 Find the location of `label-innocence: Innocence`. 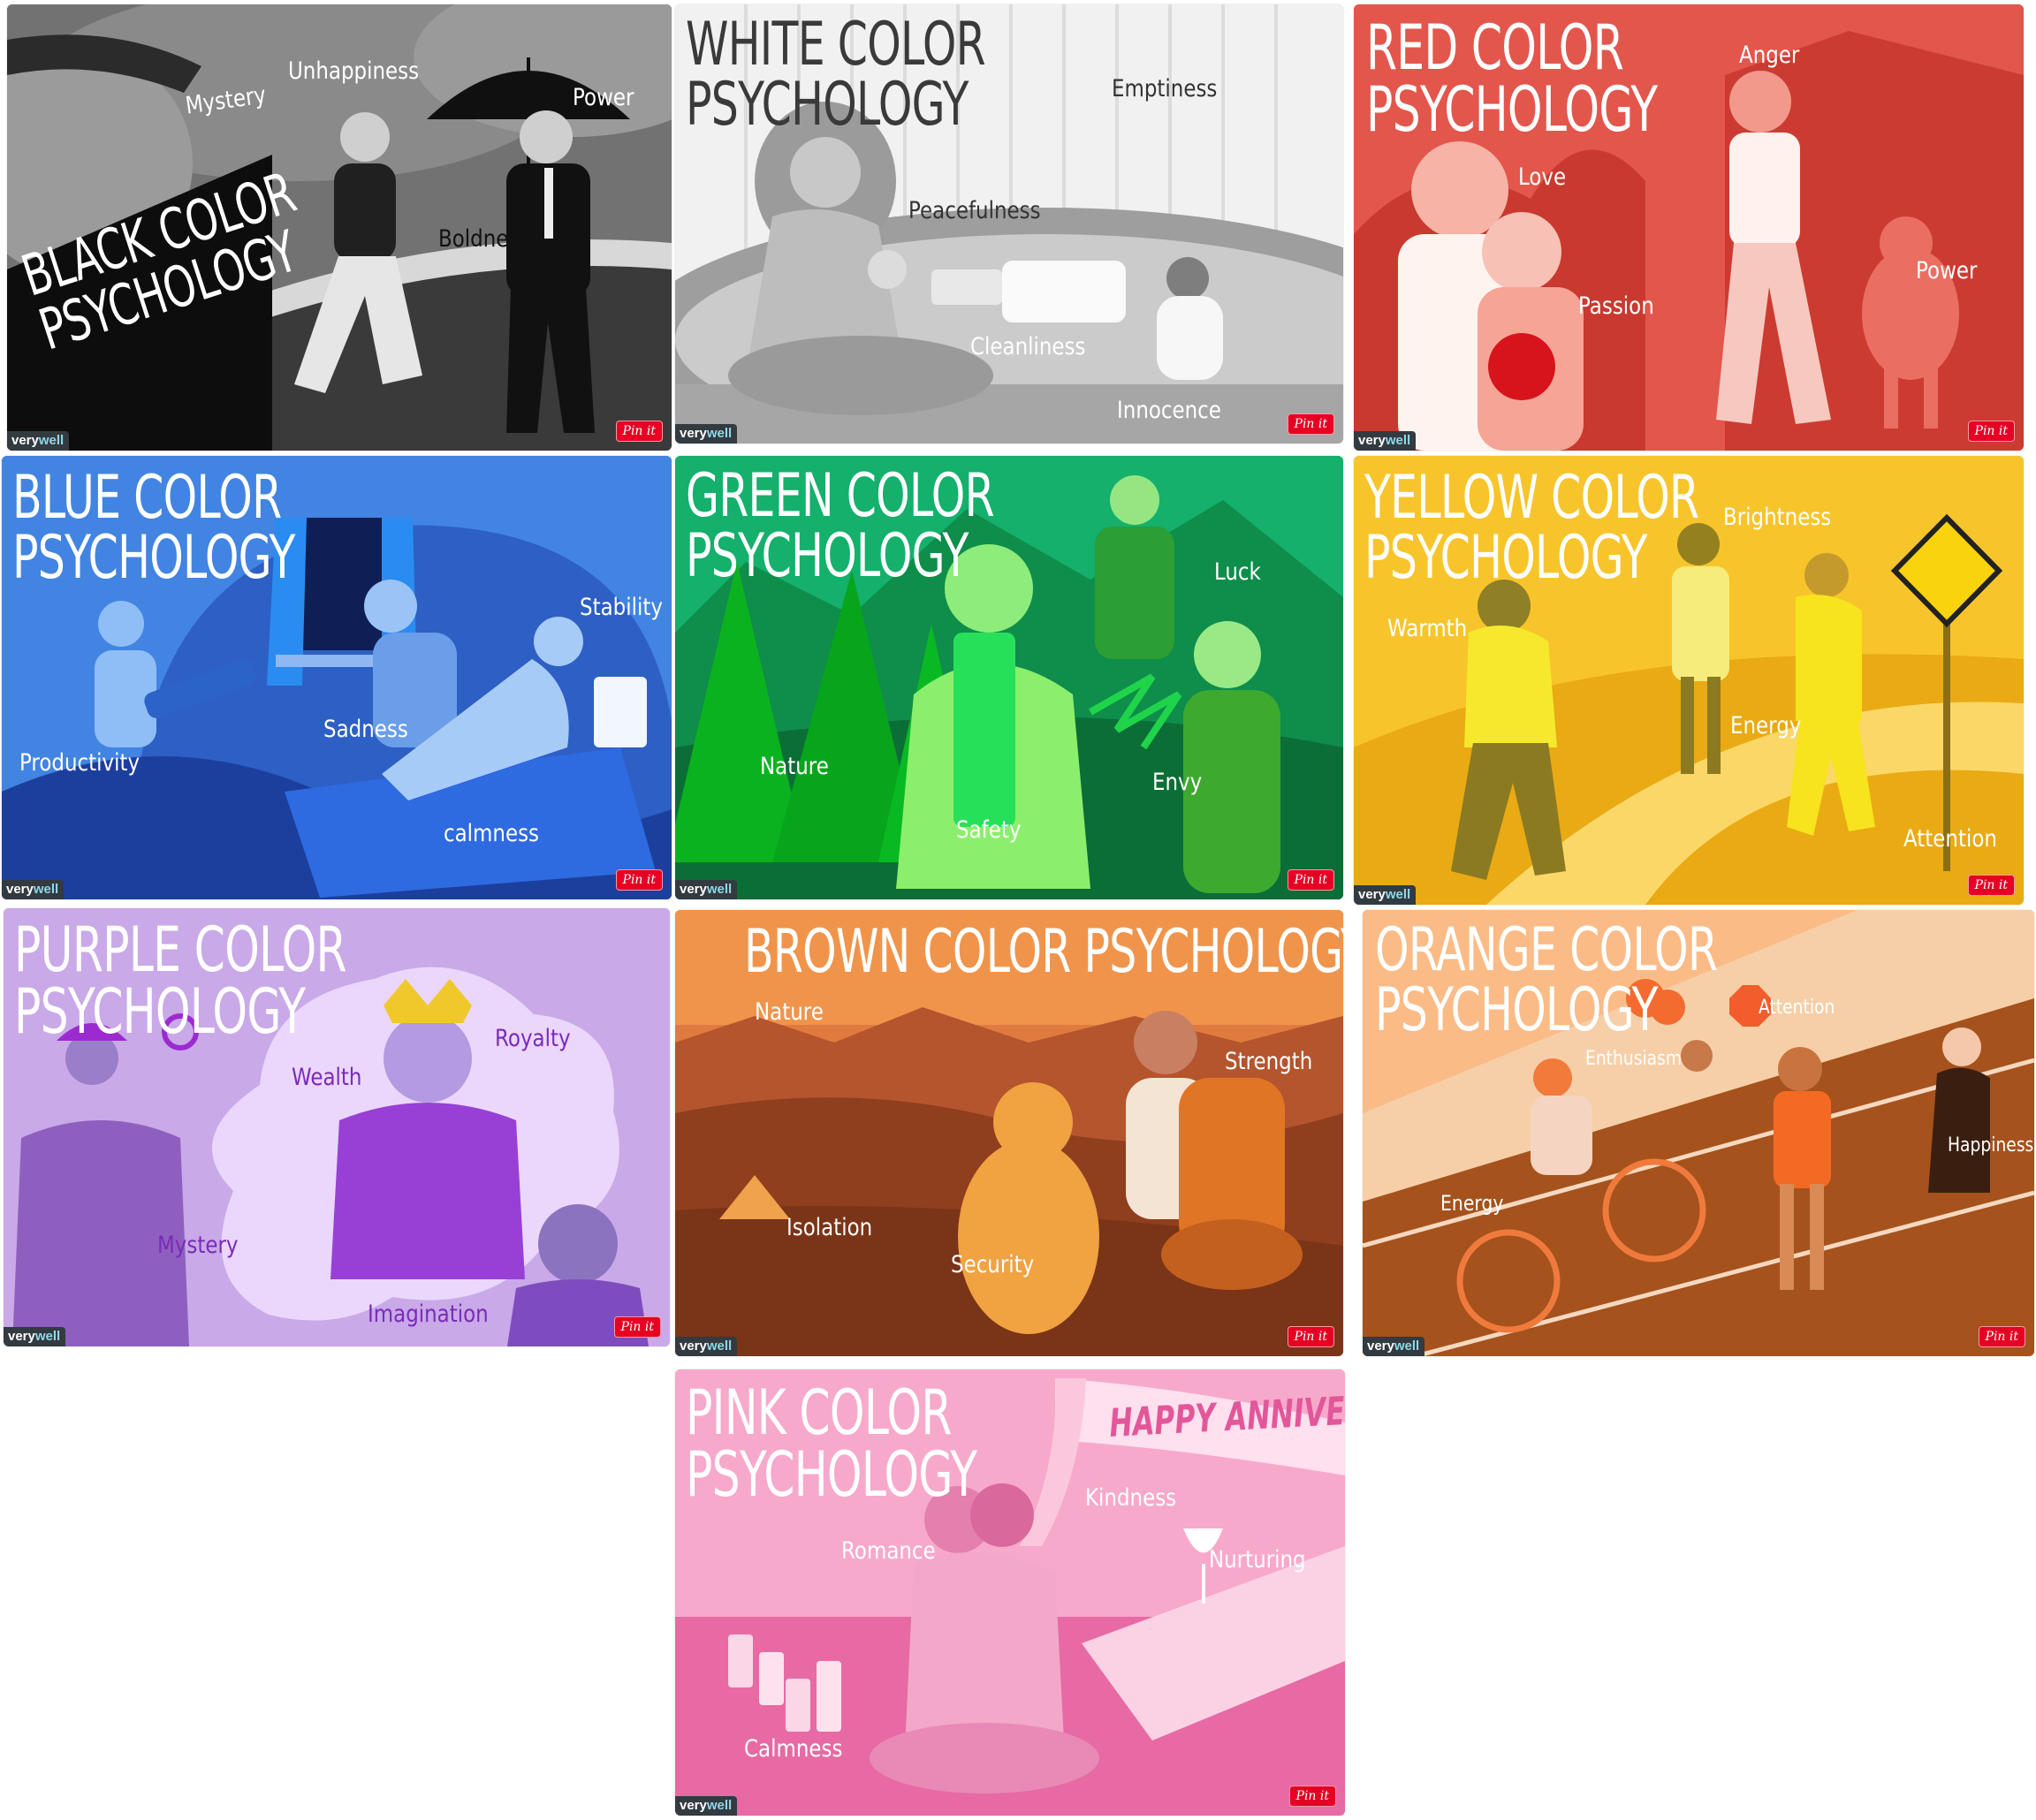

label-innocence: Innocence is located at coordinates (1169, 411).